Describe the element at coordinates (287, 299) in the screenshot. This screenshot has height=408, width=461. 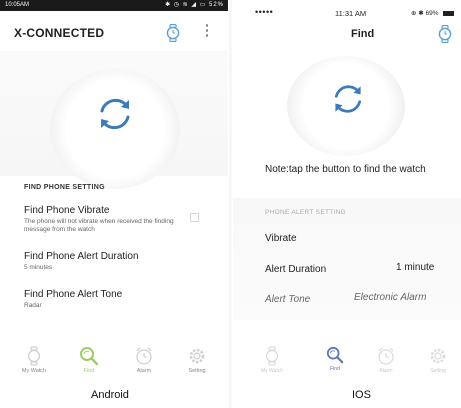
I see `setting-row-alert-tone: Alert Tone` at that location.